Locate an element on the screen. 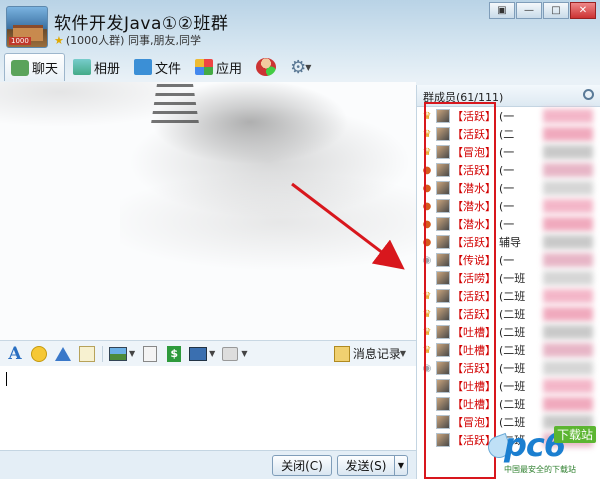 Image resolution: width=600 pixels, height=479 pixels. tab-files: 文件 is located at coordinates (157, 67).